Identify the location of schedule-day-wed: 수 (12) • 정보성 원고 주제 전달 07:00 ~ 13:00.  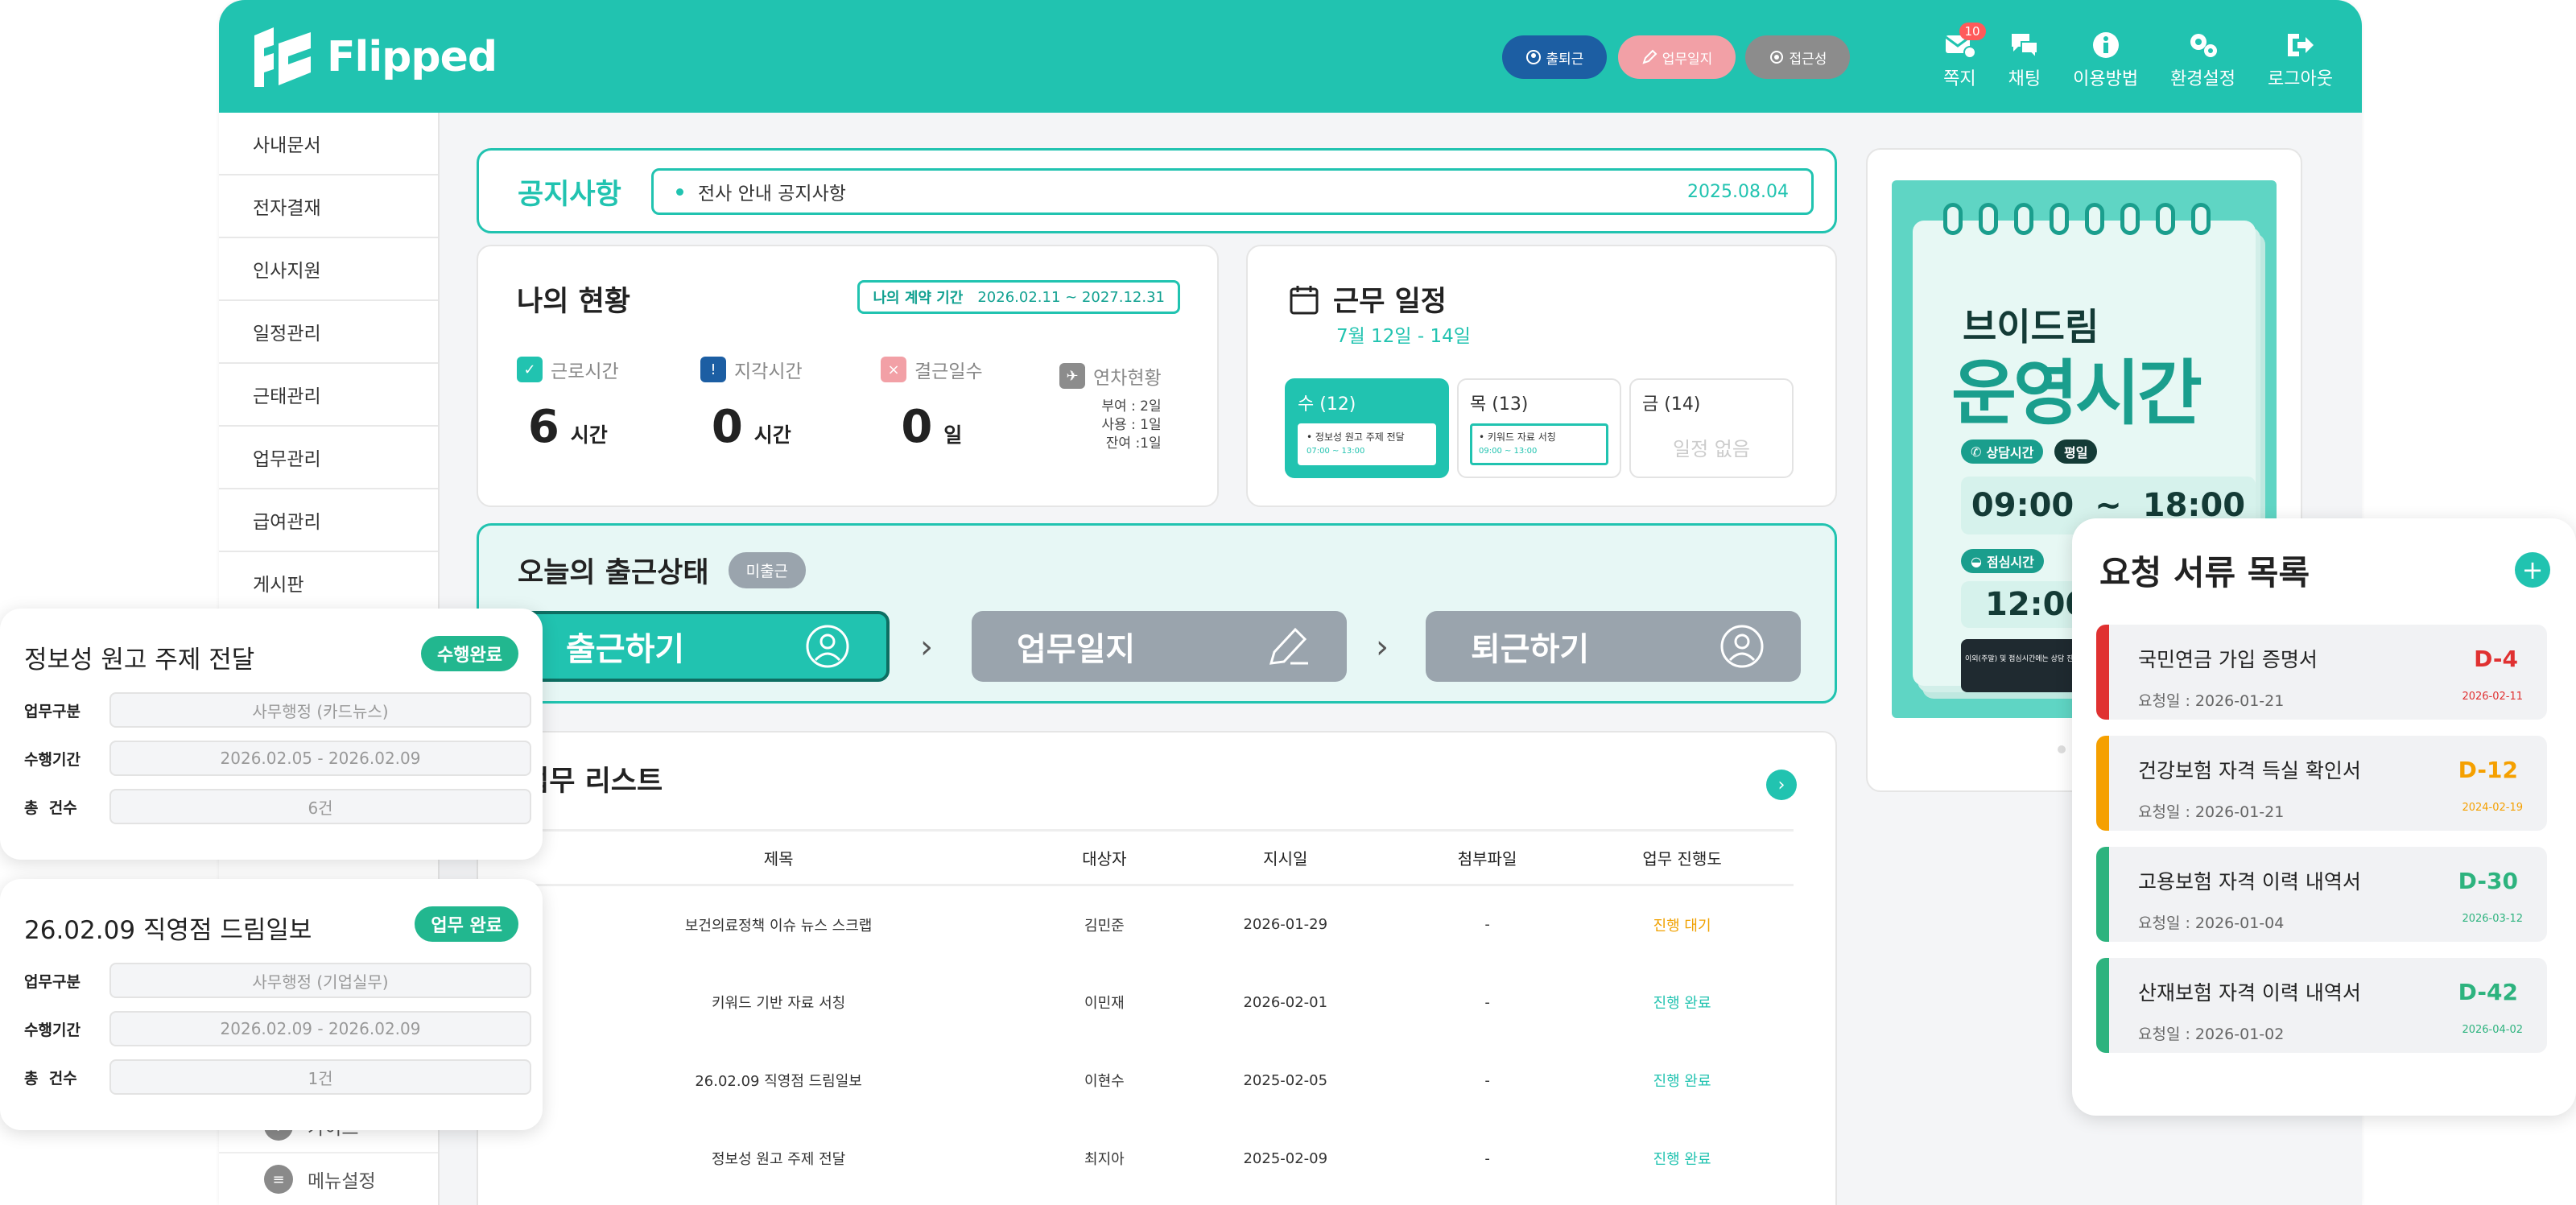
(1367, 428).